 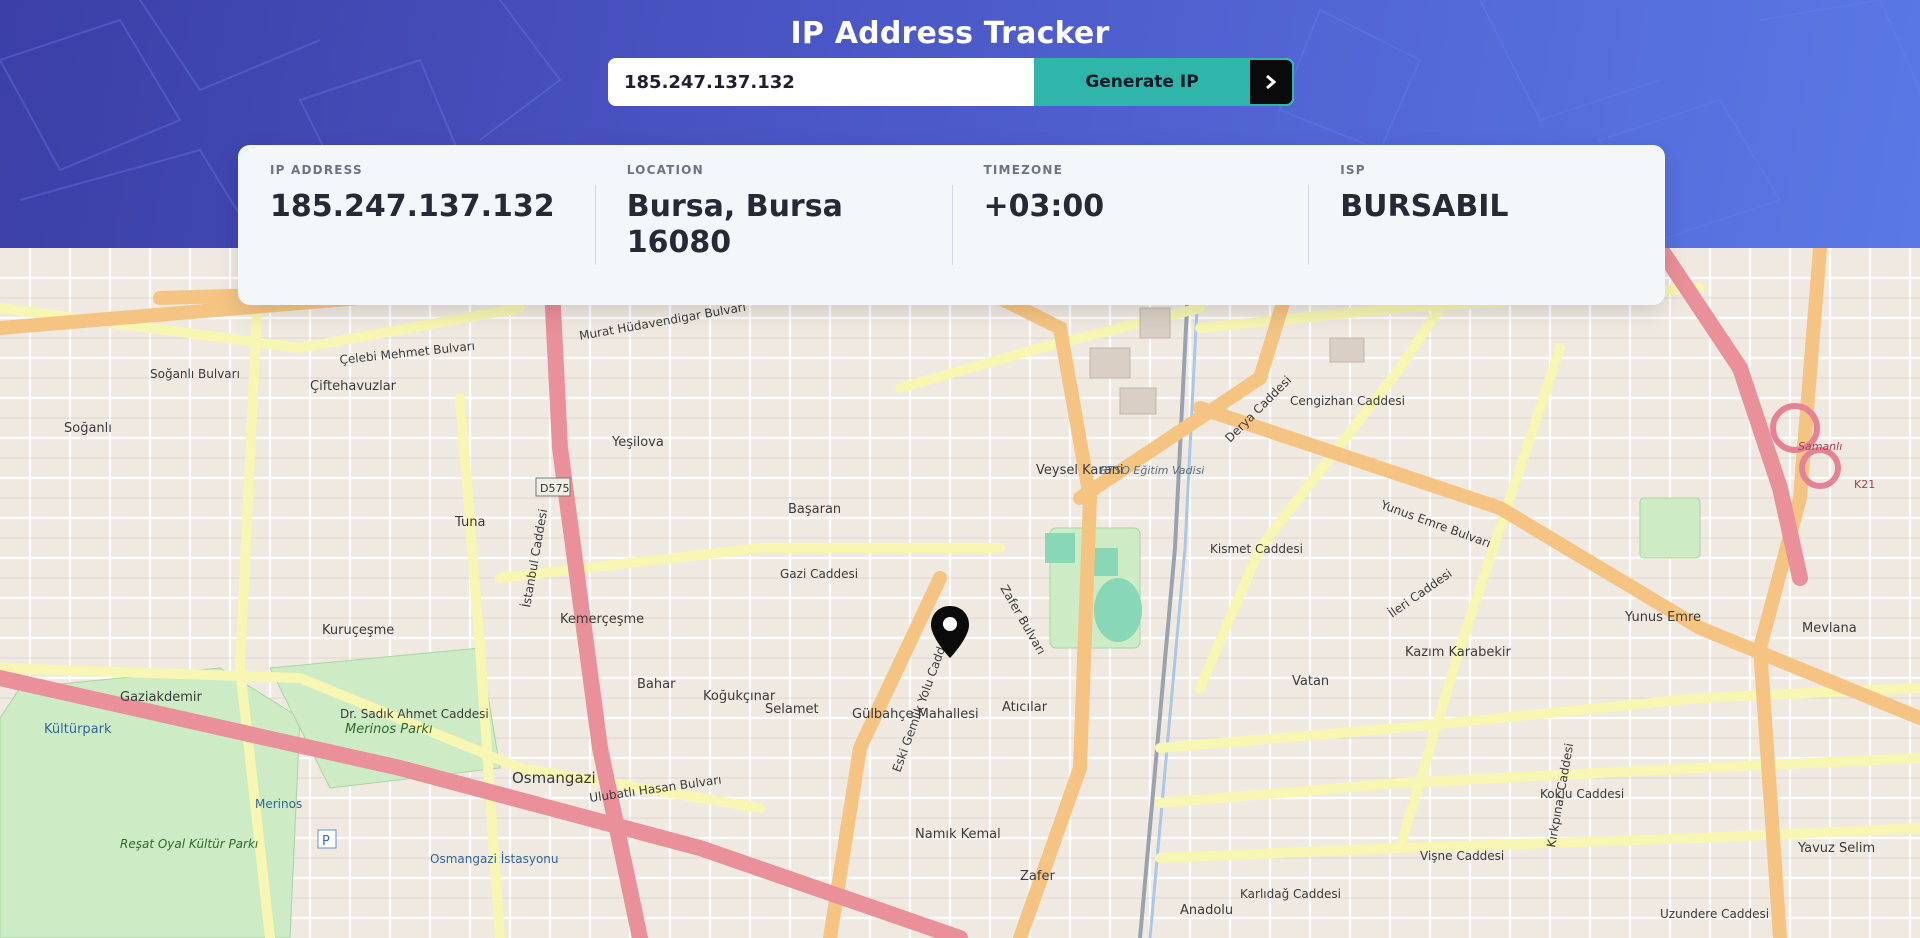 I want to click on location-label: LOCATION, so click(x=665, y=170).